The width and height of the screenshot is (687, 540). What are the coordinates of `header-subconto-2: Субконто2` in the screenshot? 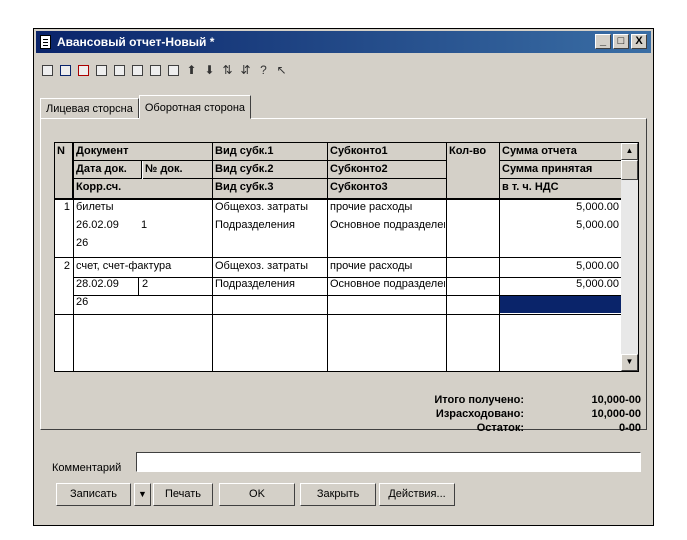 It's located at (387, 170).